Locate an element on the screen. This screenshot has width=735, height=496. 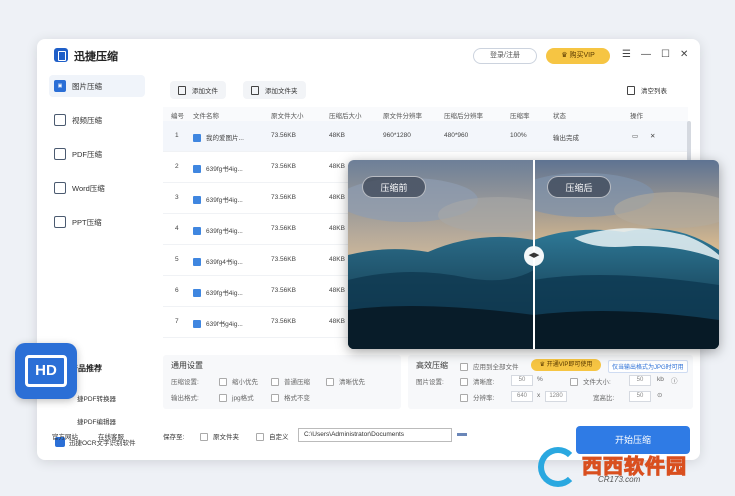
mode-normal-option: 普通压缩 is located at coordinates (290, 381).